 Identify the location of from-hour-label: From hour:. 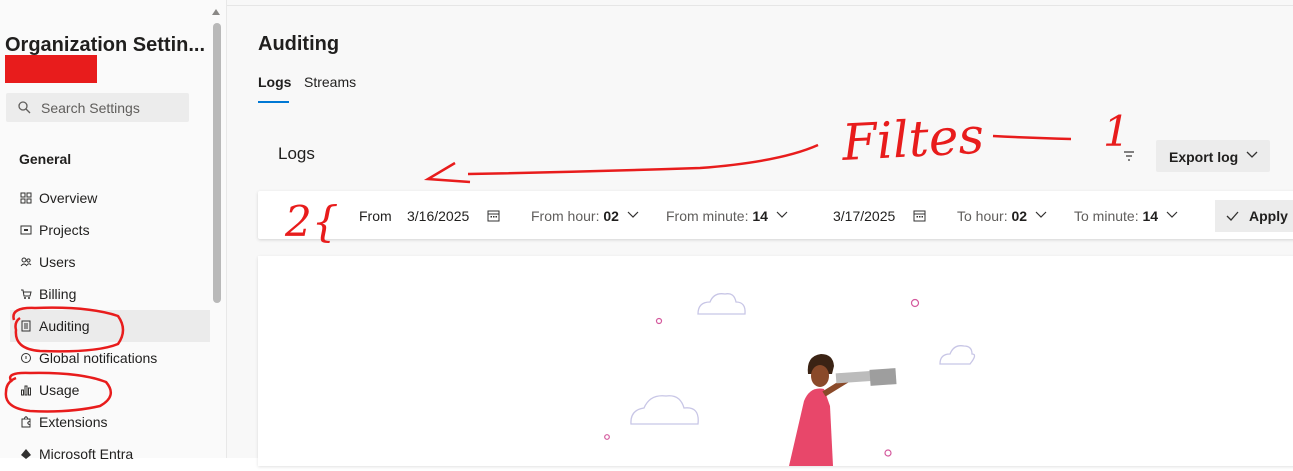
(565, 216).